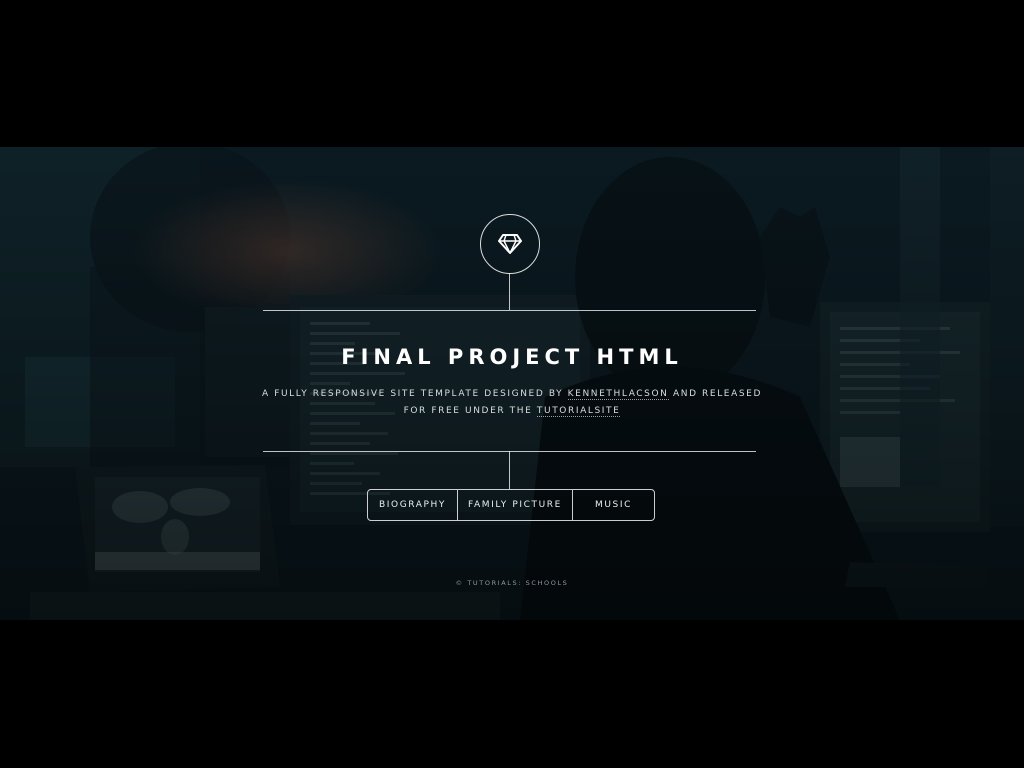 This screenshot has width=1024, height=768. I want to click on logo, so click(510, 244).